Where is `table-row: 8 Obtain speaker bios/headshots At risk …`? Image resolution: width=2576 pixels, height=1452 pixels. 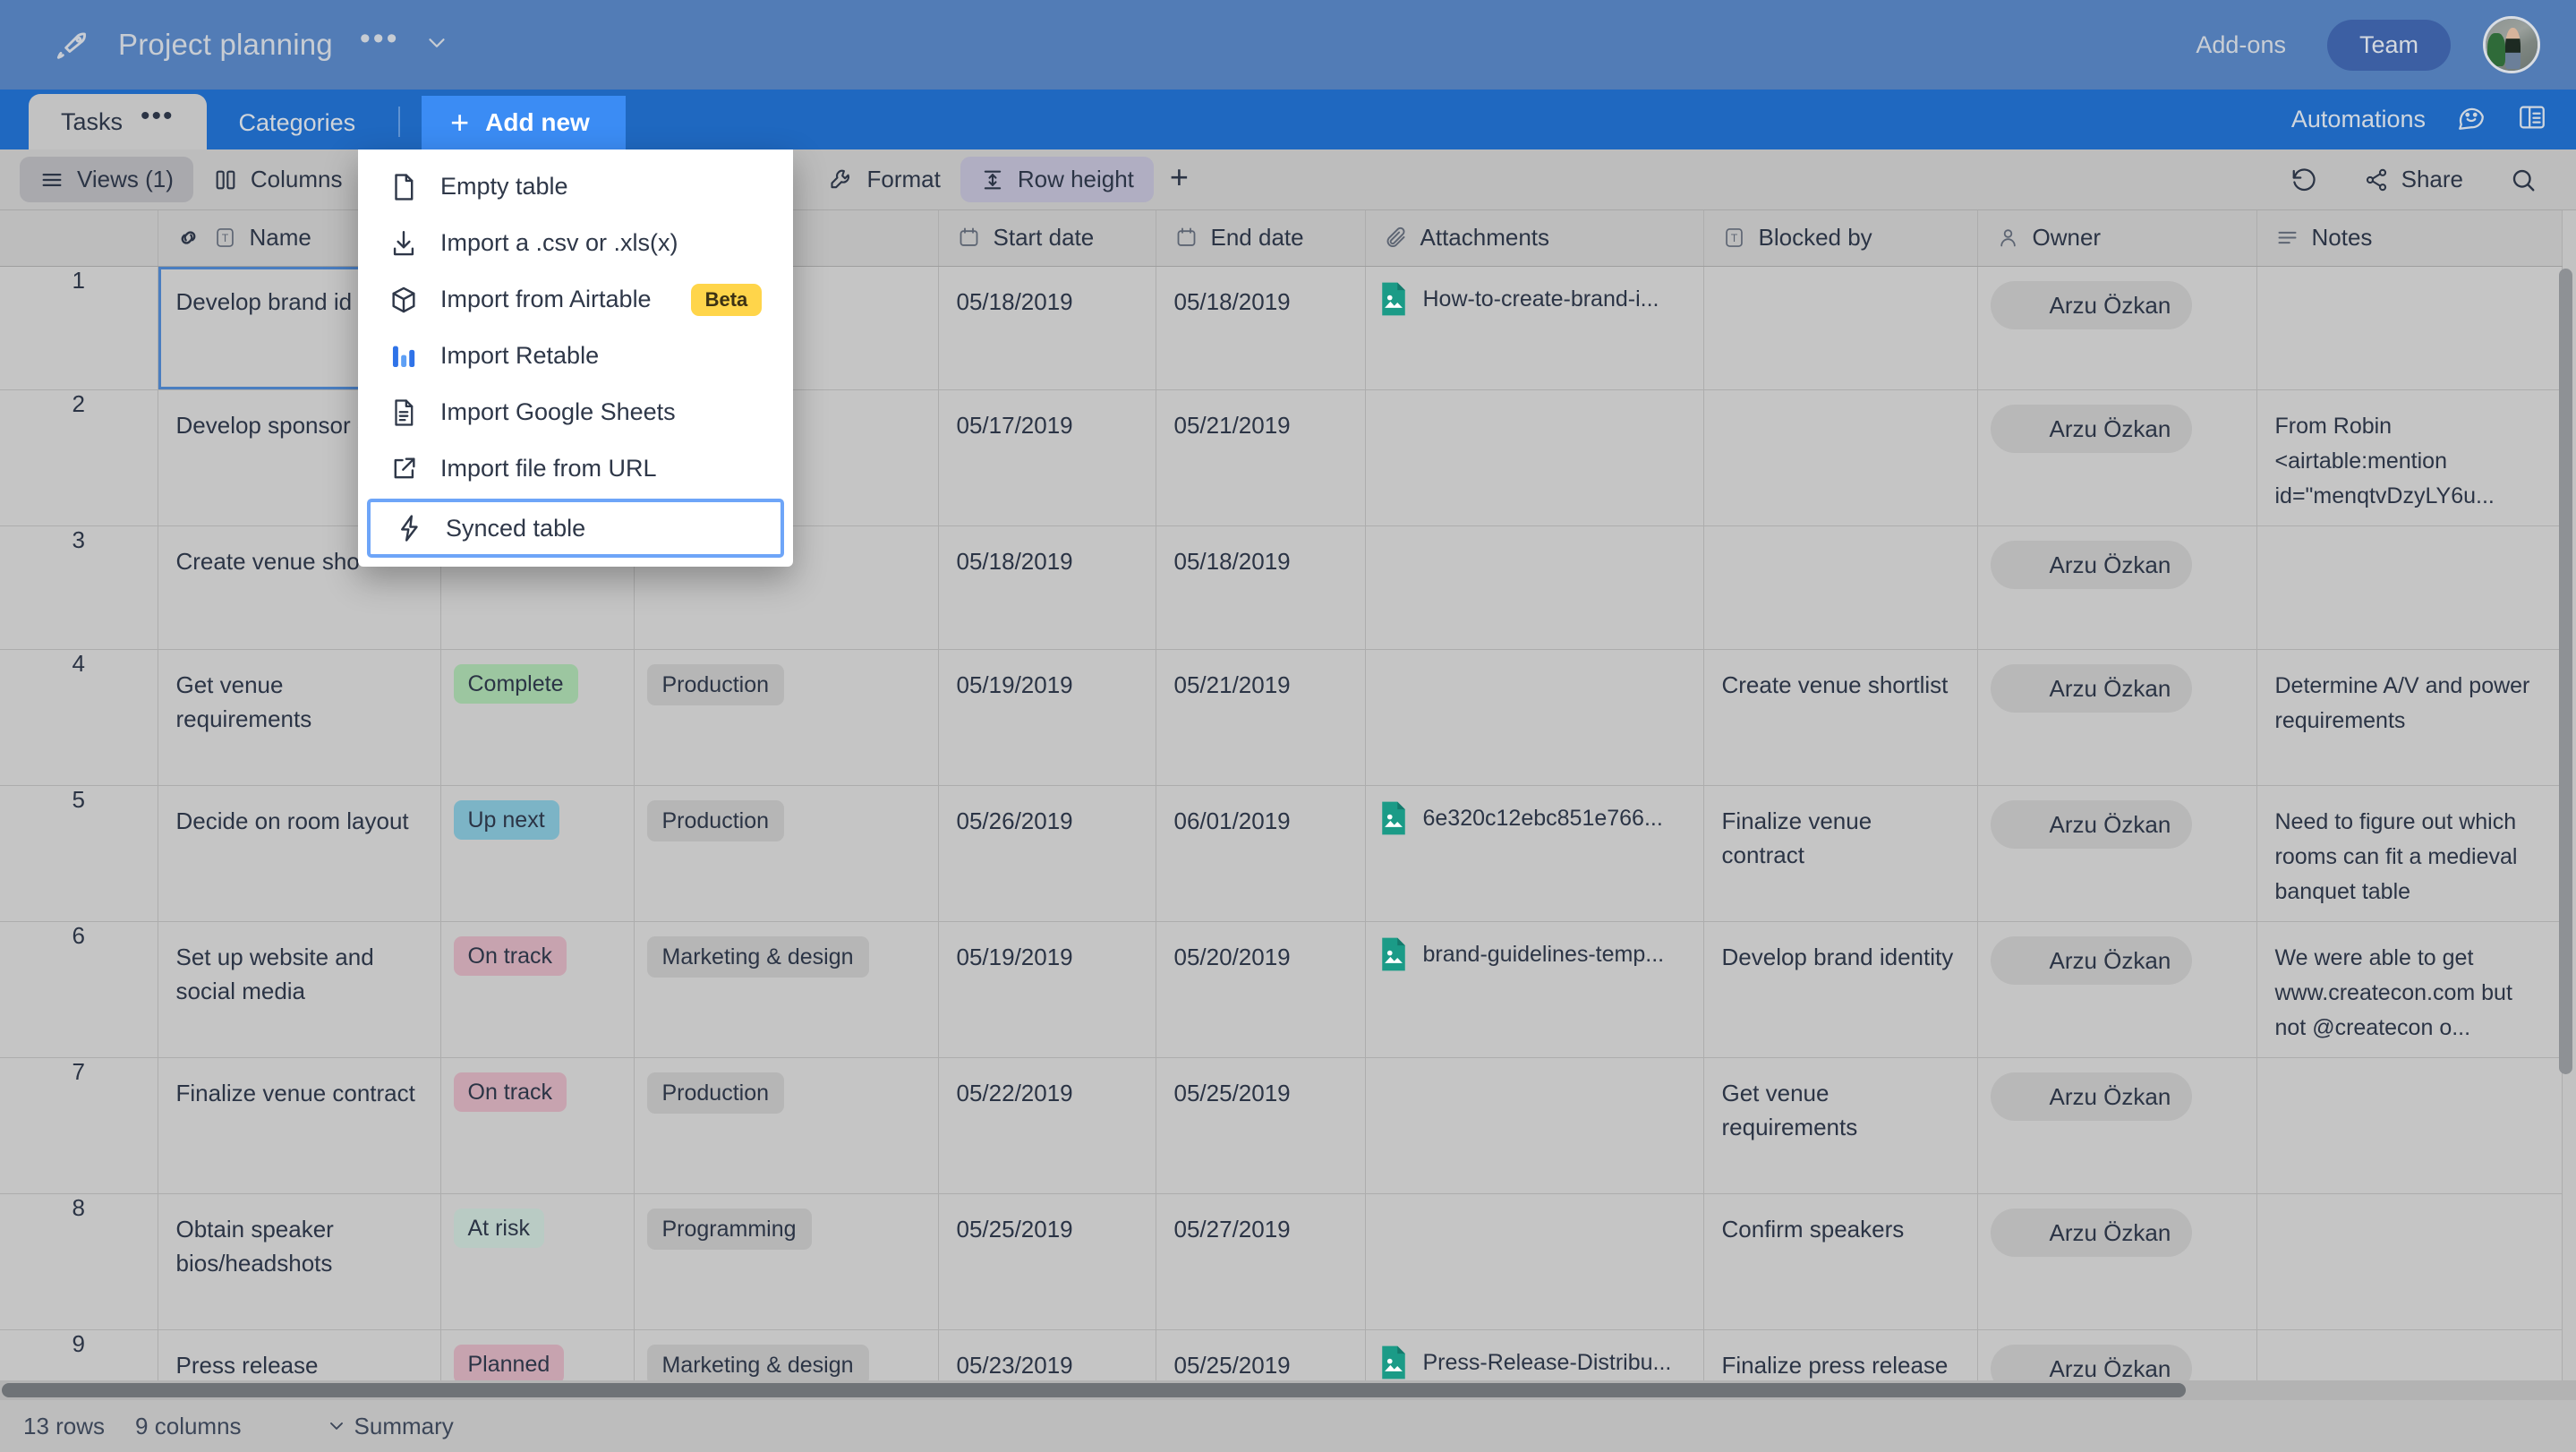 table-row: 8 Obtain speaker bios/headshots At risk … is located at coordinates (1281, 1261).